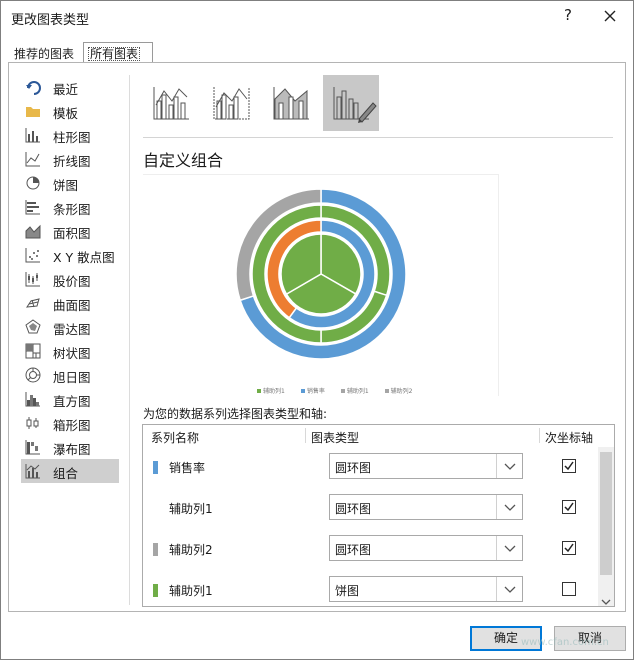  I want to click on series-name: 销售率, so click(187, 468).